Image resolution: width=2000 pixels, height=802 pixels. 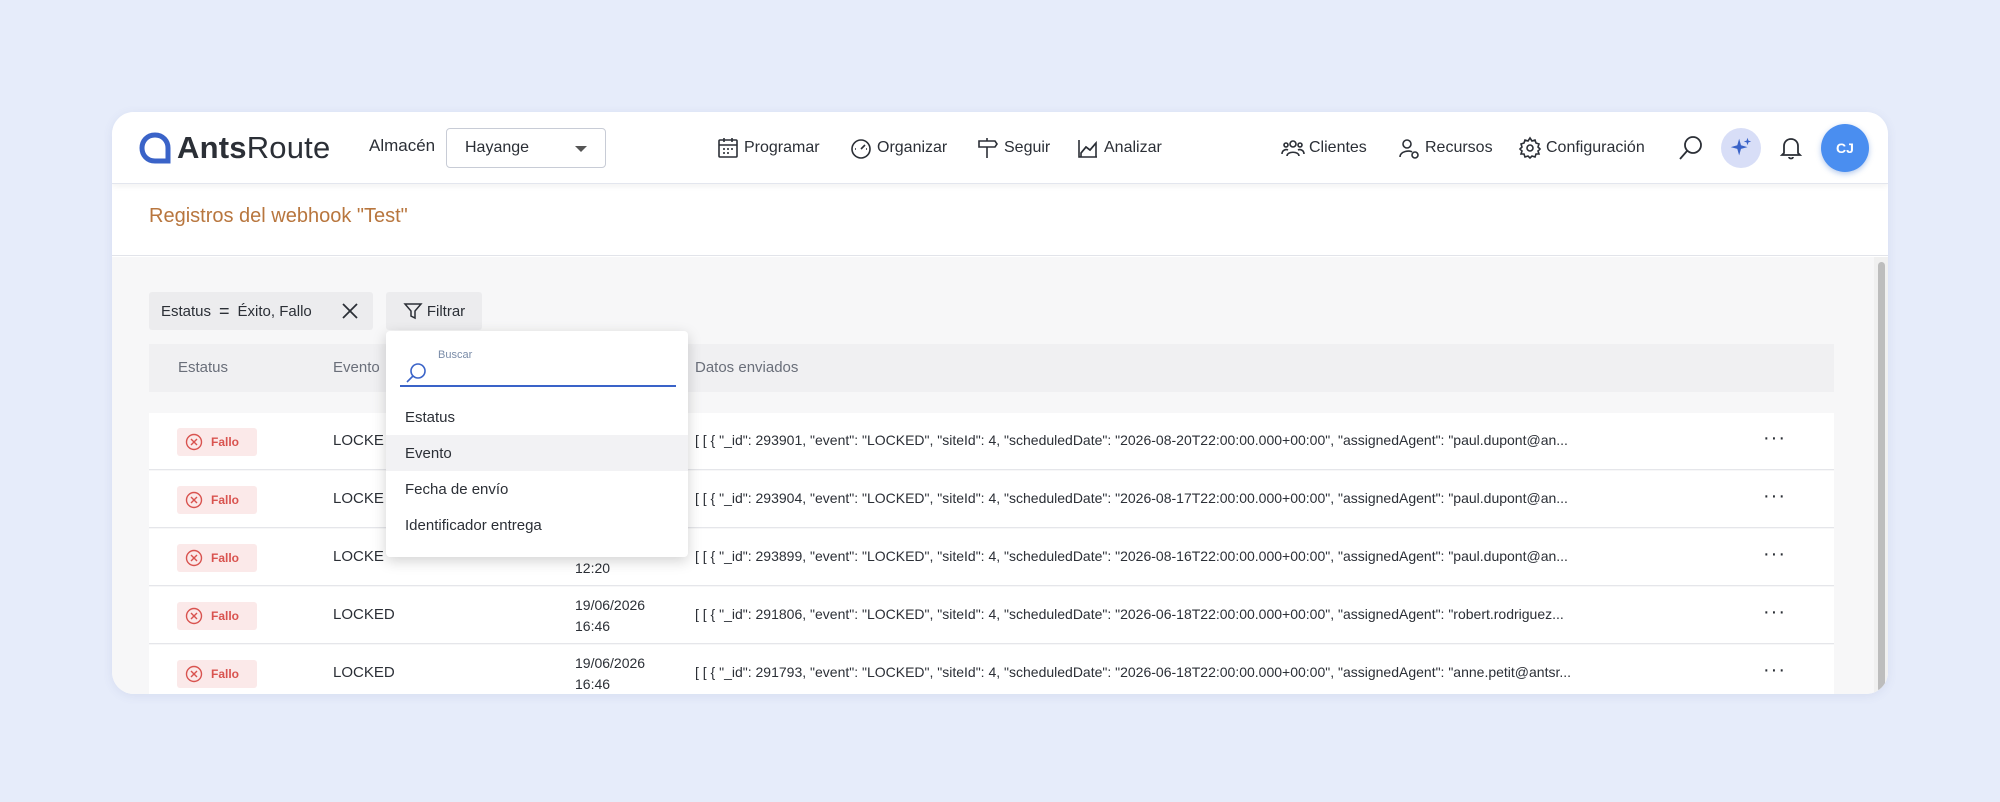 What do you see at coordinates (537, 525) in the screenshot?
I see `dropdown-option: Identificador entrega` at bounding box center [537, 525].